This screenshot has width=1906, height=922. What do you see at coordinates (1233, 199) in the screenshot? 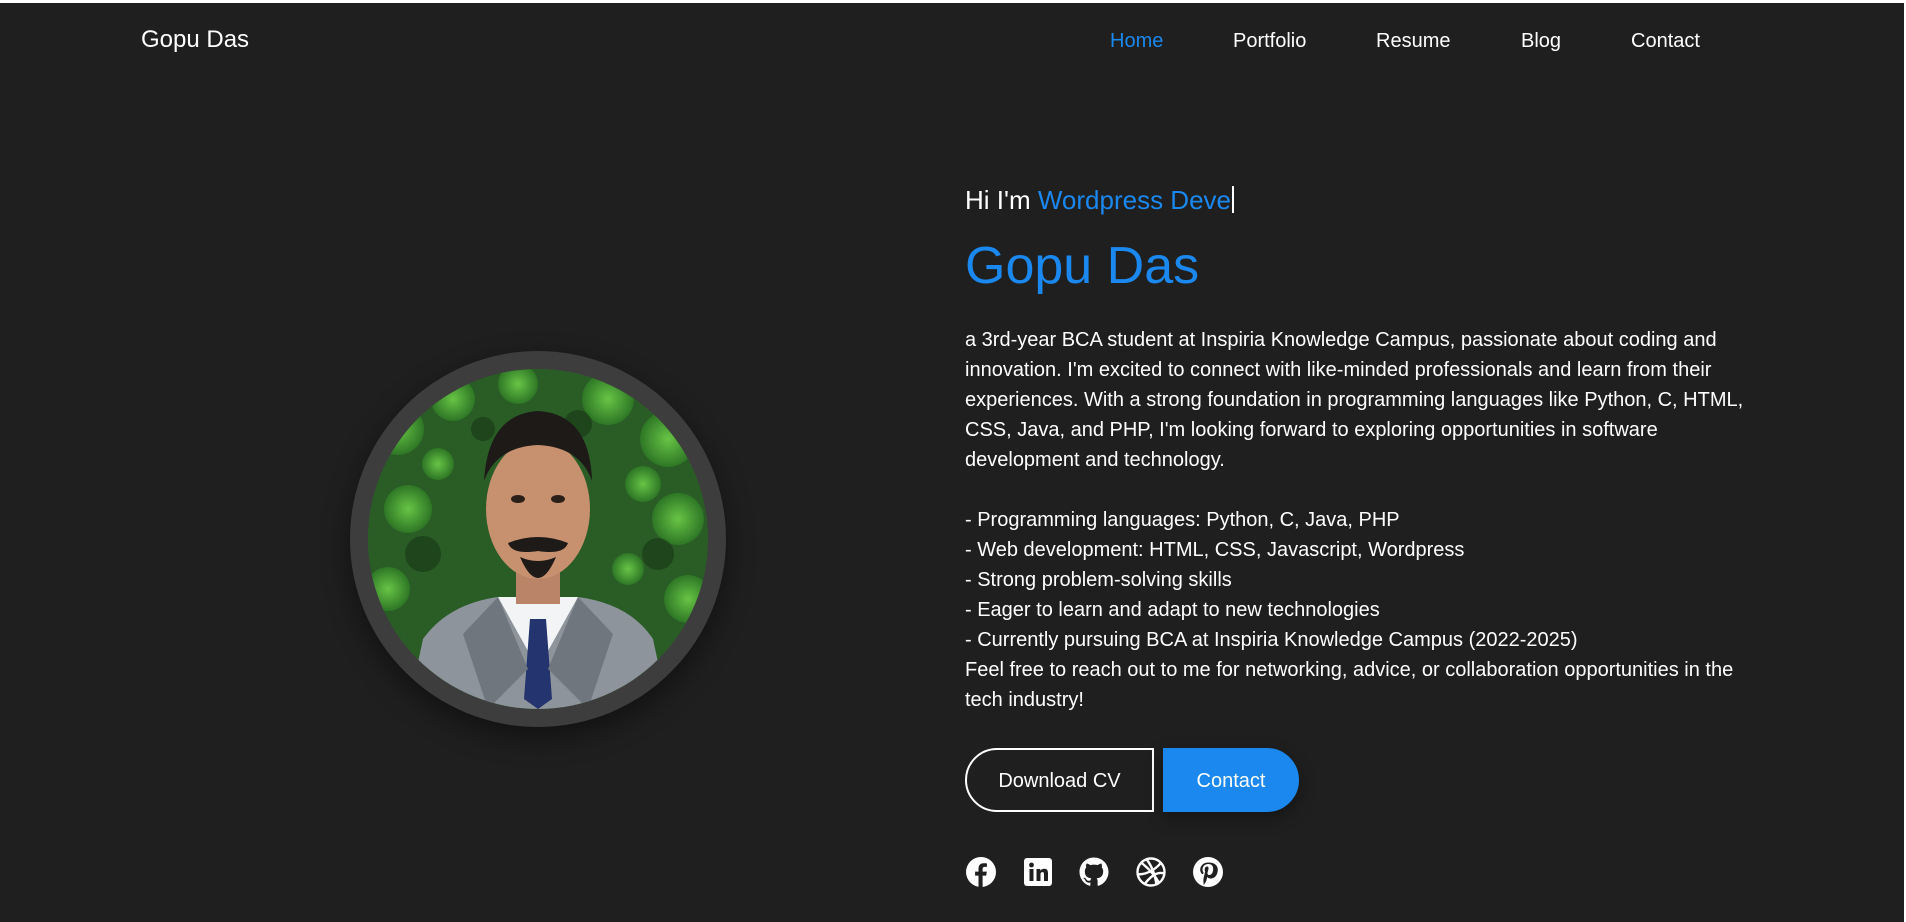
I see `typing-caret` at bounding box center [1233, 199].